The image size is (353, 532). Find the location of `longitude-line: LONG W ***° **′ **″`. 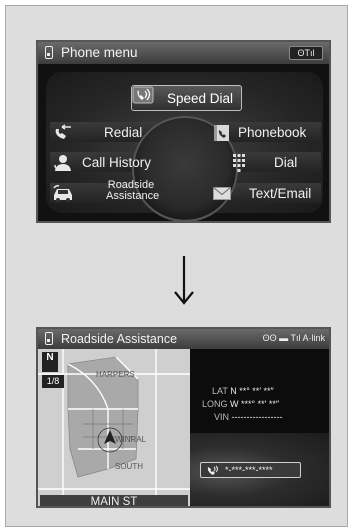

longitude-line: LONG W ***° **′ **″ is located at coordinates (240, 404).